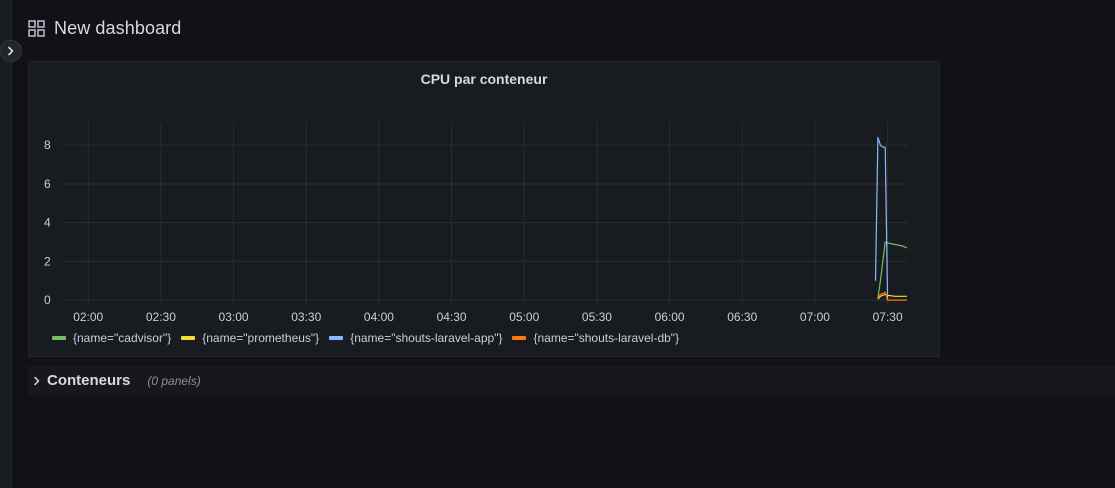 The width and height of the screenshot is (1115, 488). What do you see at coordinates (571, 380) in the screenshot?
I see `row-conteneurs: Conteneurs (0 panels)` at bounding box center [571, 380].